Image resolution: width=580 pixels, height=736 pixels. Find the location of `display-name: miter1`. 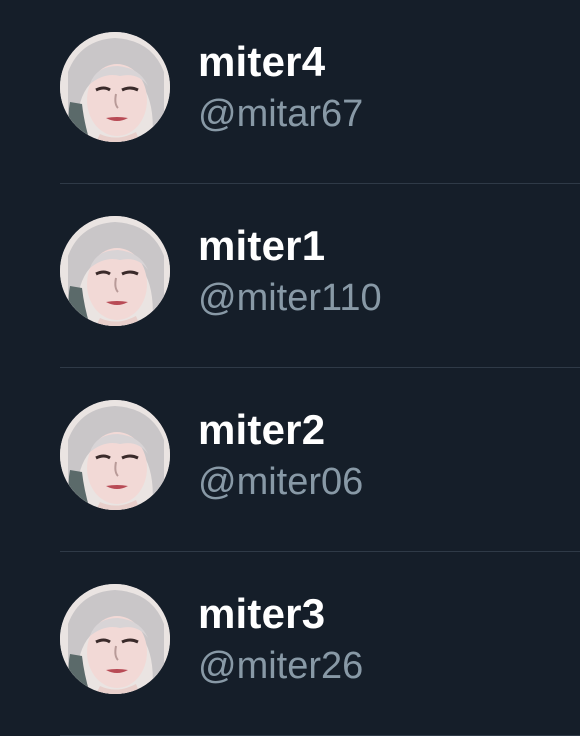

display-name: miter1 is located at coordinates (262, 245).